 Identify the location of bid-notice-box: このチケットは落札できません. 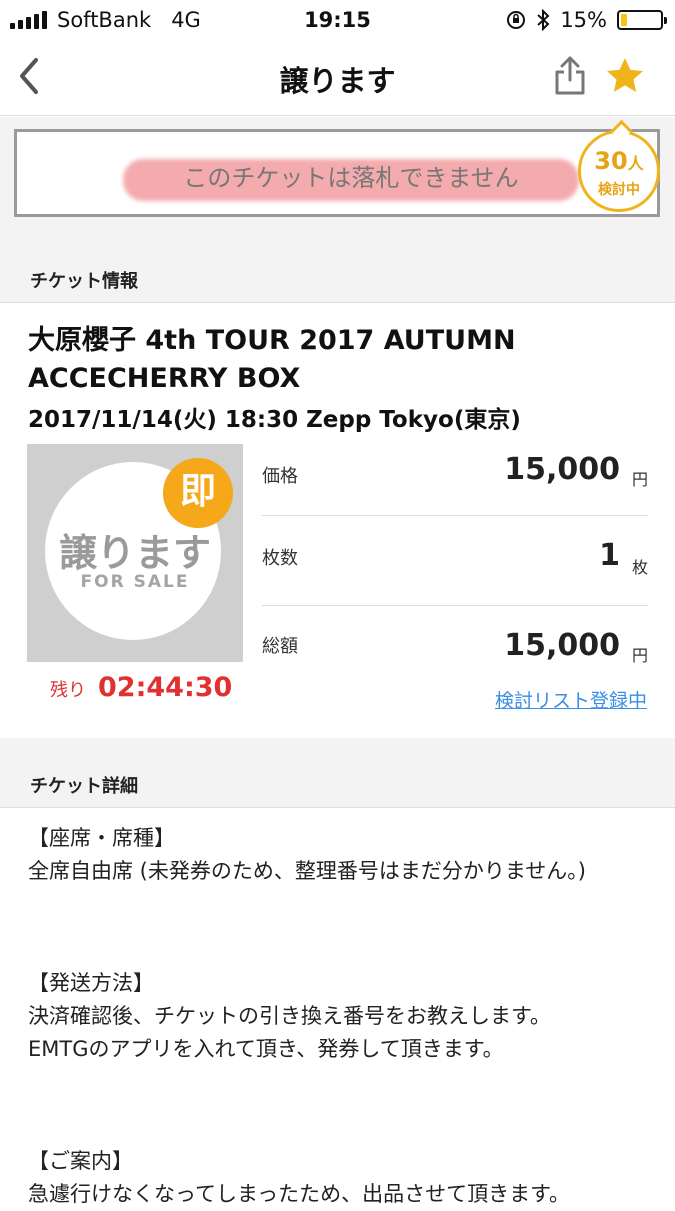
(337, 173).